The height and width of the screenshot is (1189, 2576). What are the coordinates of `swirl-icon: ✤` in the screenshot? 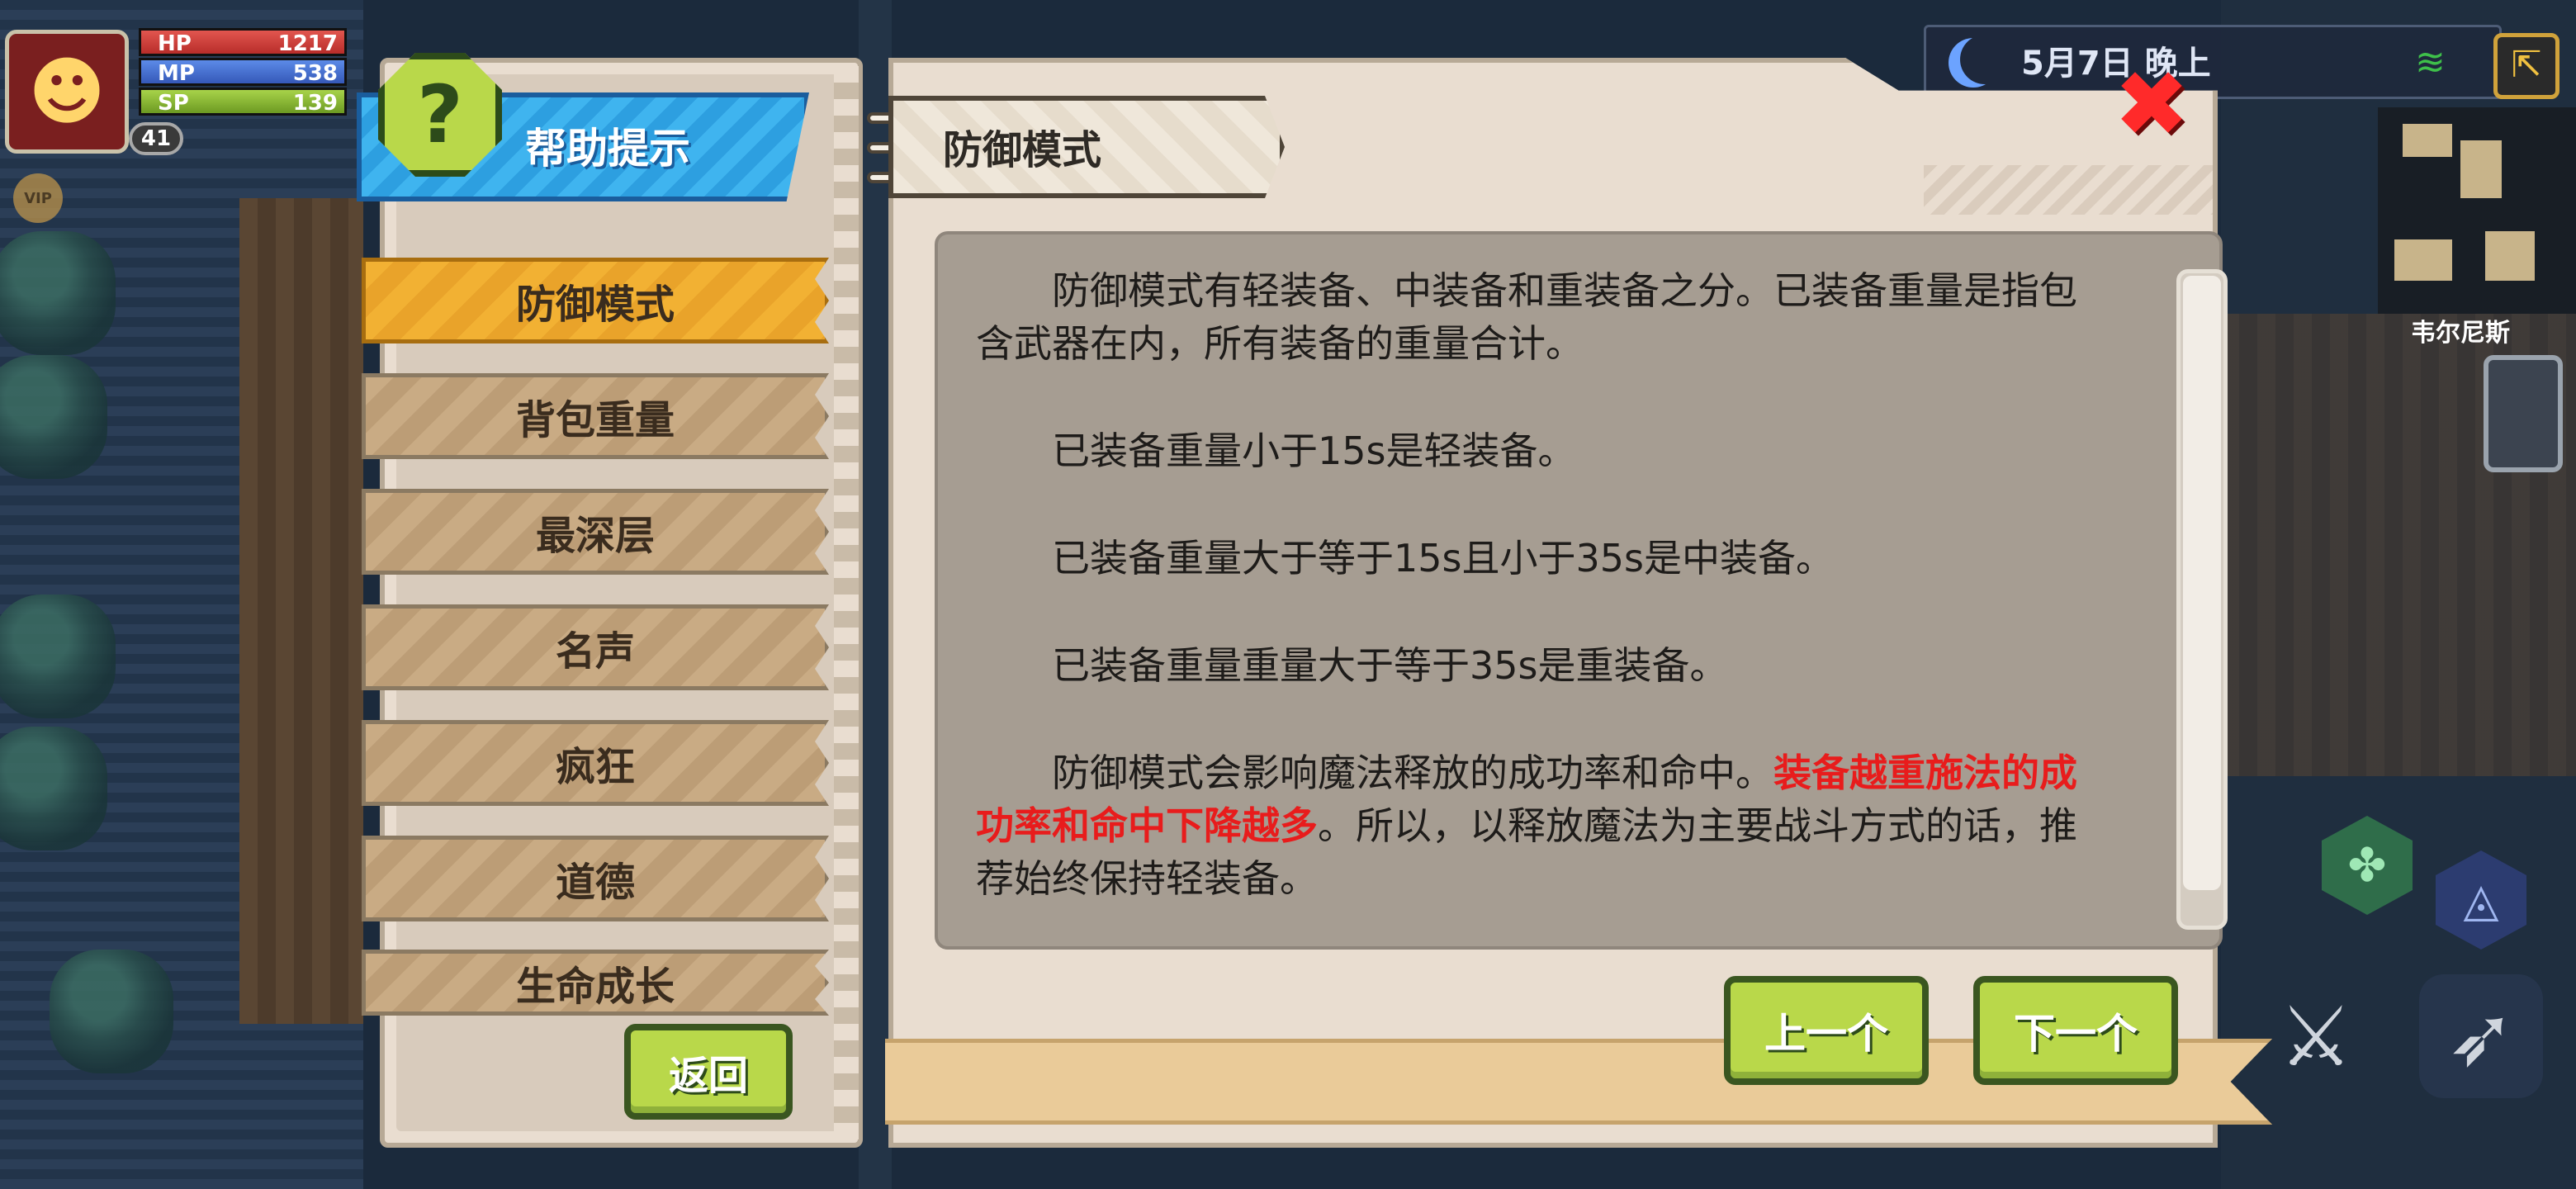 It's located at (2367, 865).